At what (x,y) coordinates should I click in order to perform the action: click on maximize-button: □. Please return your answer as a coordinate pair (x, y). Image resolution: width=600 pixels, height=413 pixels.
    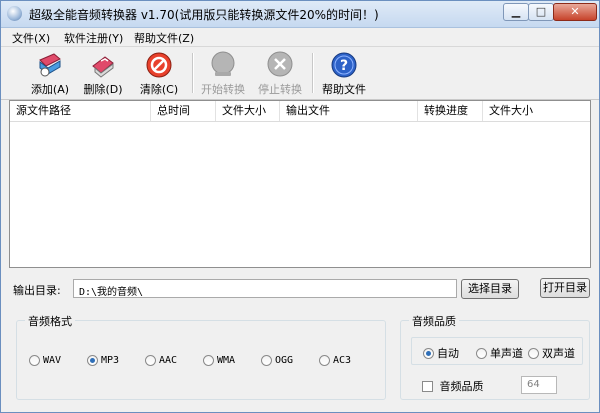
    Looking at the image, I should click on (541, 12).